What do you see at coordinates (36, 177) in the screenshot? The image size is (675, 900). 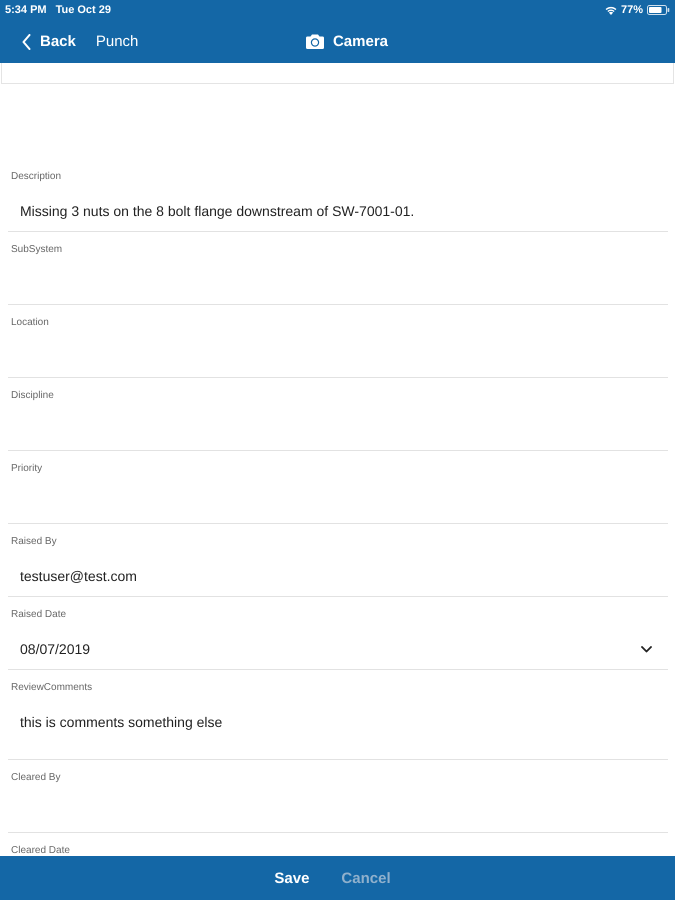 I see `field-label: Description` at bounding box center [36, 177].